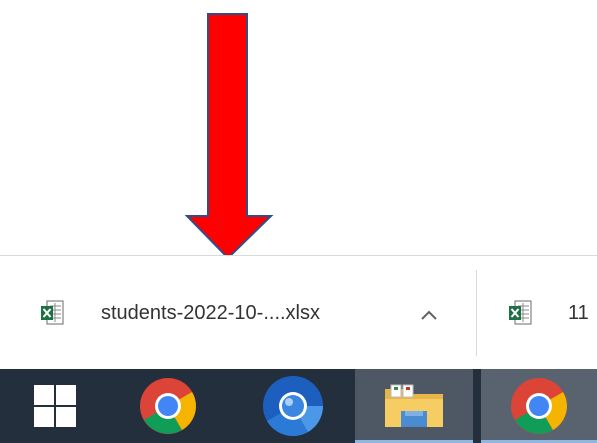 This screenshot has width=597, height=443. I want to click on shelf-divider, so click(476, 313).